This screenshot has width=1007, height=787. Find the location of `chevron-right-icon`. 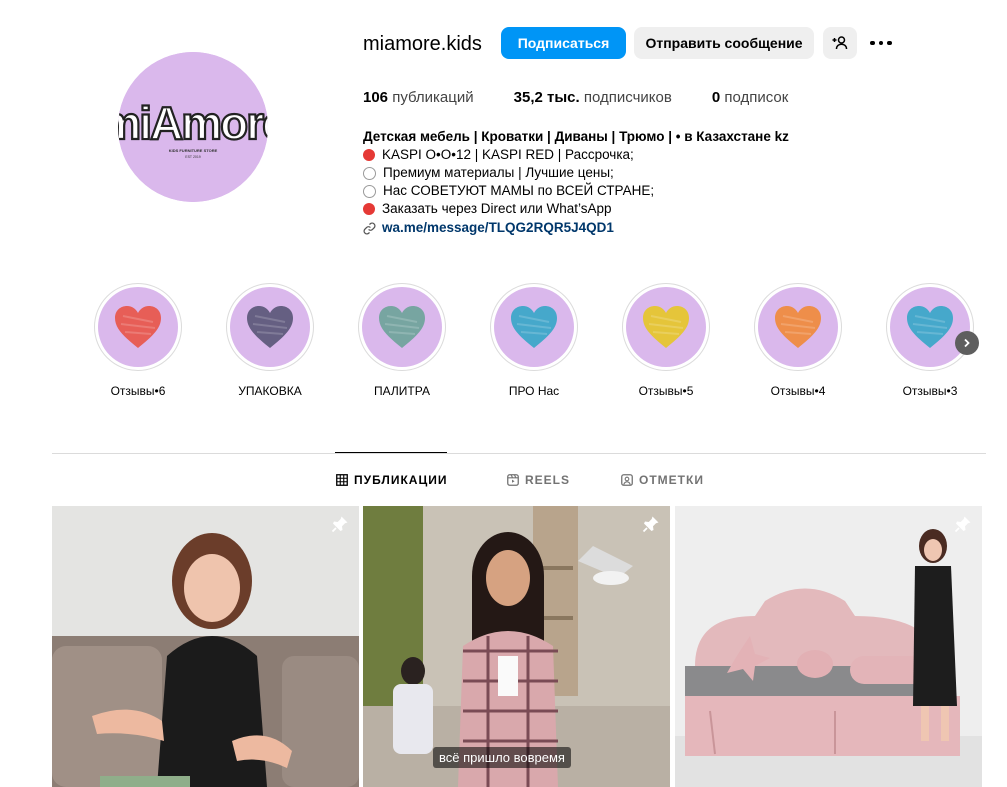

chevron-right-icon is located at coordinates (967, 343).